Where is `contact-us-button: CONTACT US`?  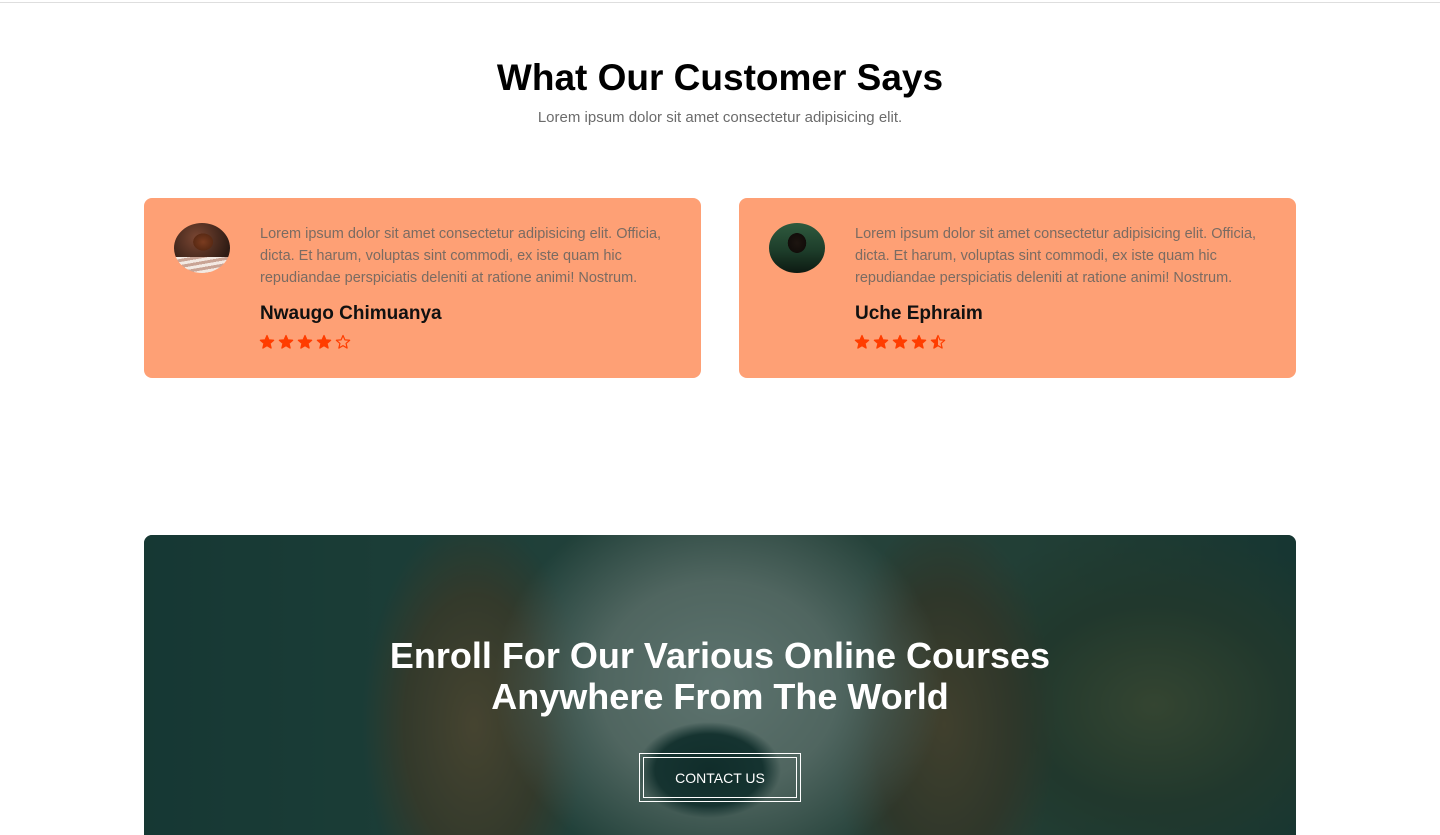 contact-us-button: CONTACT US is located at coordinates (720, 777).